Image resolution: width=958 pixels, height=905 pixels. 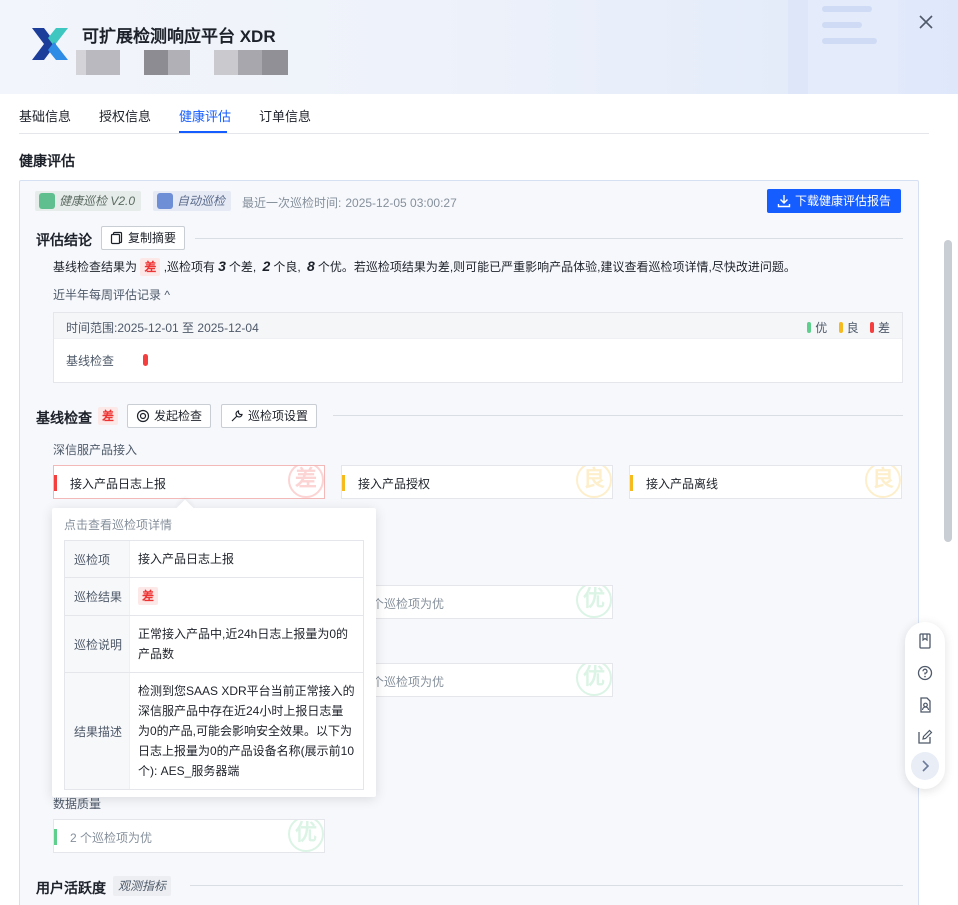 What do you see at coordinates (77, 804) in the screenshot?
I see `group-data-quality: 数据质量` at bounding box center [77, 804].